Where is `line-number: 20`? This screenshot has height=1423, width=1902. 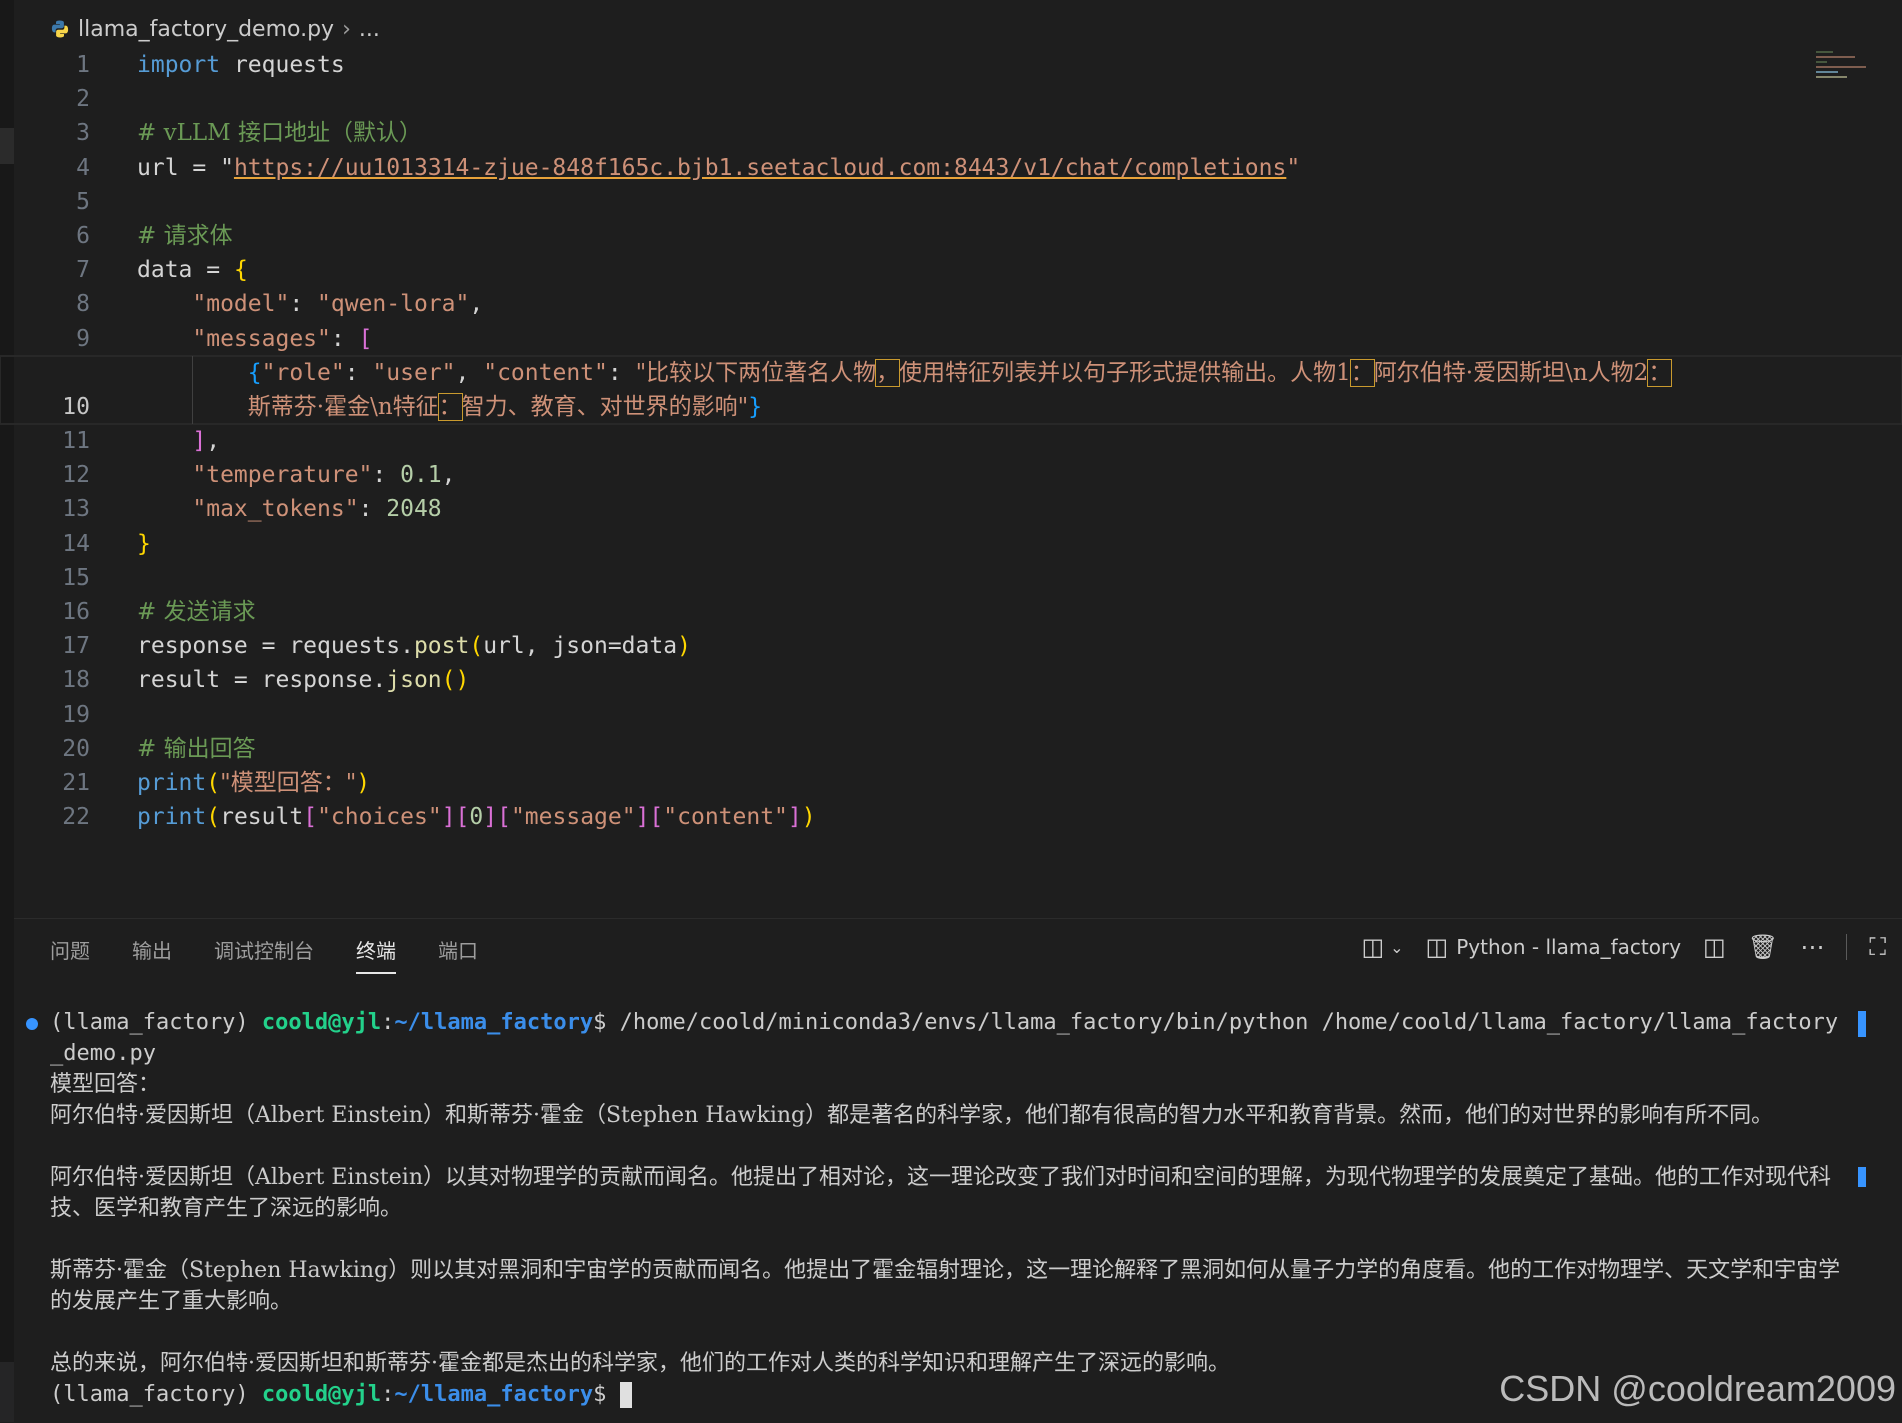
line-number: 20 is located at coordinates (76, 748).